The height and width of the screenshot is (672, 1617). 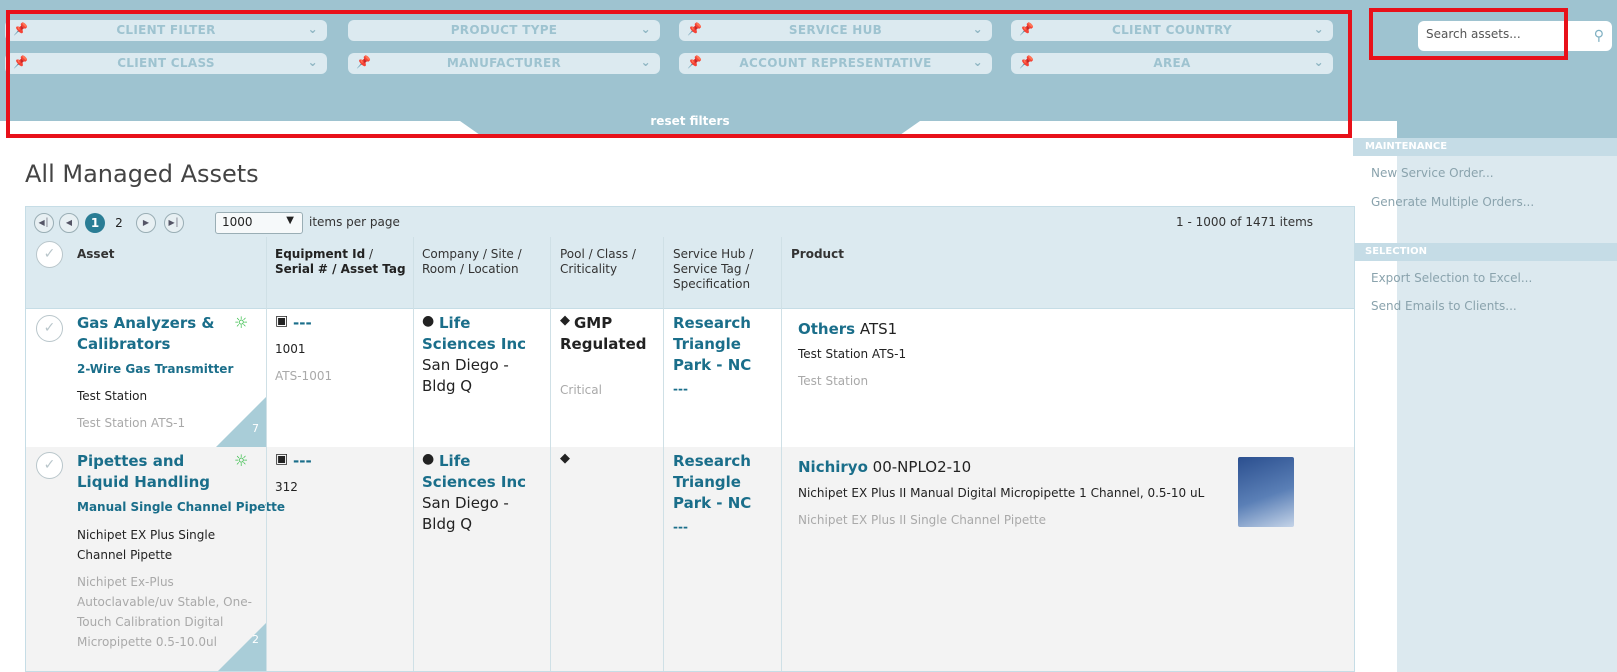 I want to click on col-company: Company / Site / Room / Location, so click(x=482, y=262).